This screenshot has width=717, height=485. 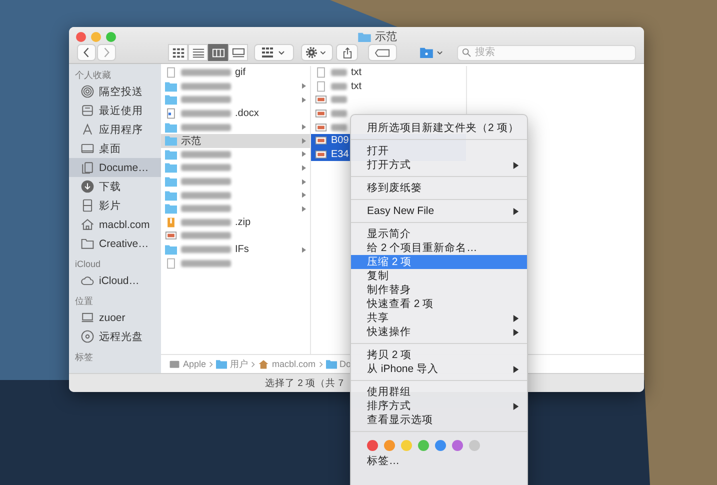 What do you see at coordinates (87, 91) in the screenshot?
I see `signal-waves-icon` at bounding box center [87, 91].